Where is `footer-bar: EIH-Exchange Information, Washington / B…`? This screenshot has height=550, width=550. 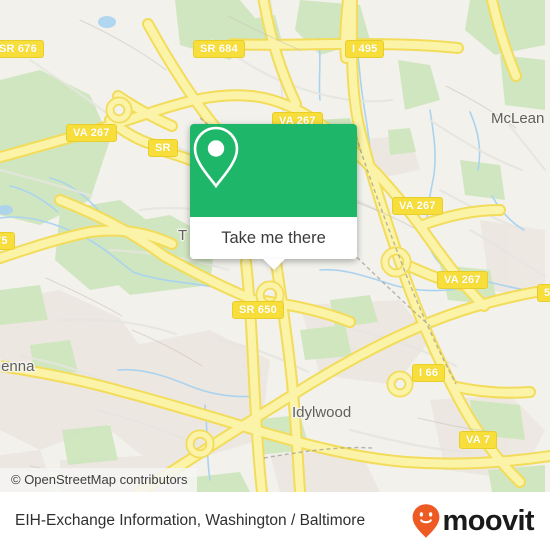 footer-bar: EIH-Exchange Information, Washington / B… is located at coordinates (275, 521).